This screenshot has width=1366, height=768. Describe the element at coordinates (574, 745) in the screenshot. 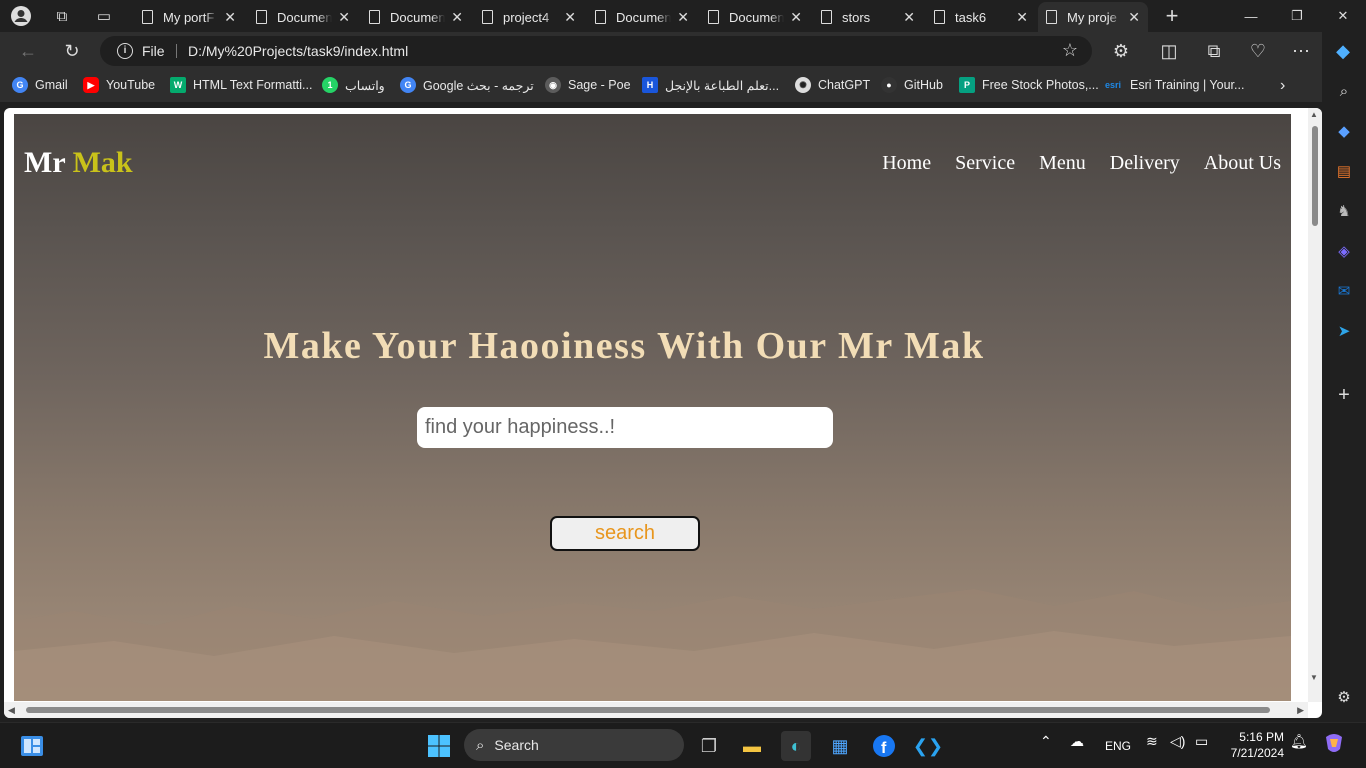

I see `taskbar-search: ⌕ Search` at that location.